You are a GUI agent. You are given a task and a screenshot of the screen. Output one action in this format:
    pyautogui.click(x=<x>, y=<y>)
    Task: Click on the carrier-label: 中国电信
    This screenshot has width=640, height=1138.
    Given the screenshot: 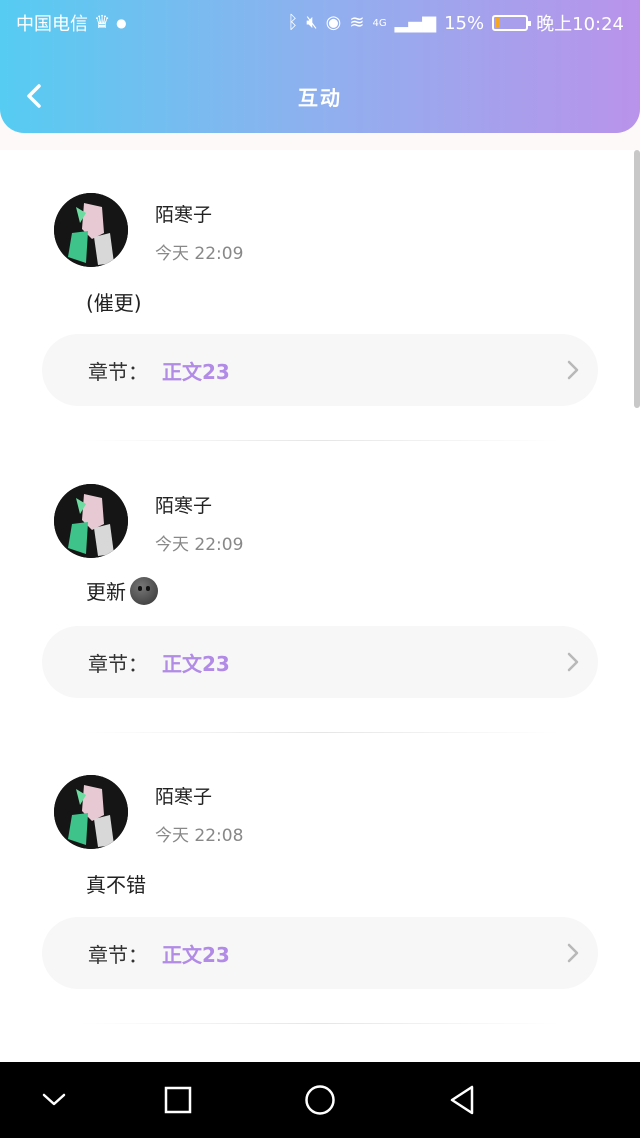 What is the action you would take?
    pyautogui.click(x=52, y=24)
    